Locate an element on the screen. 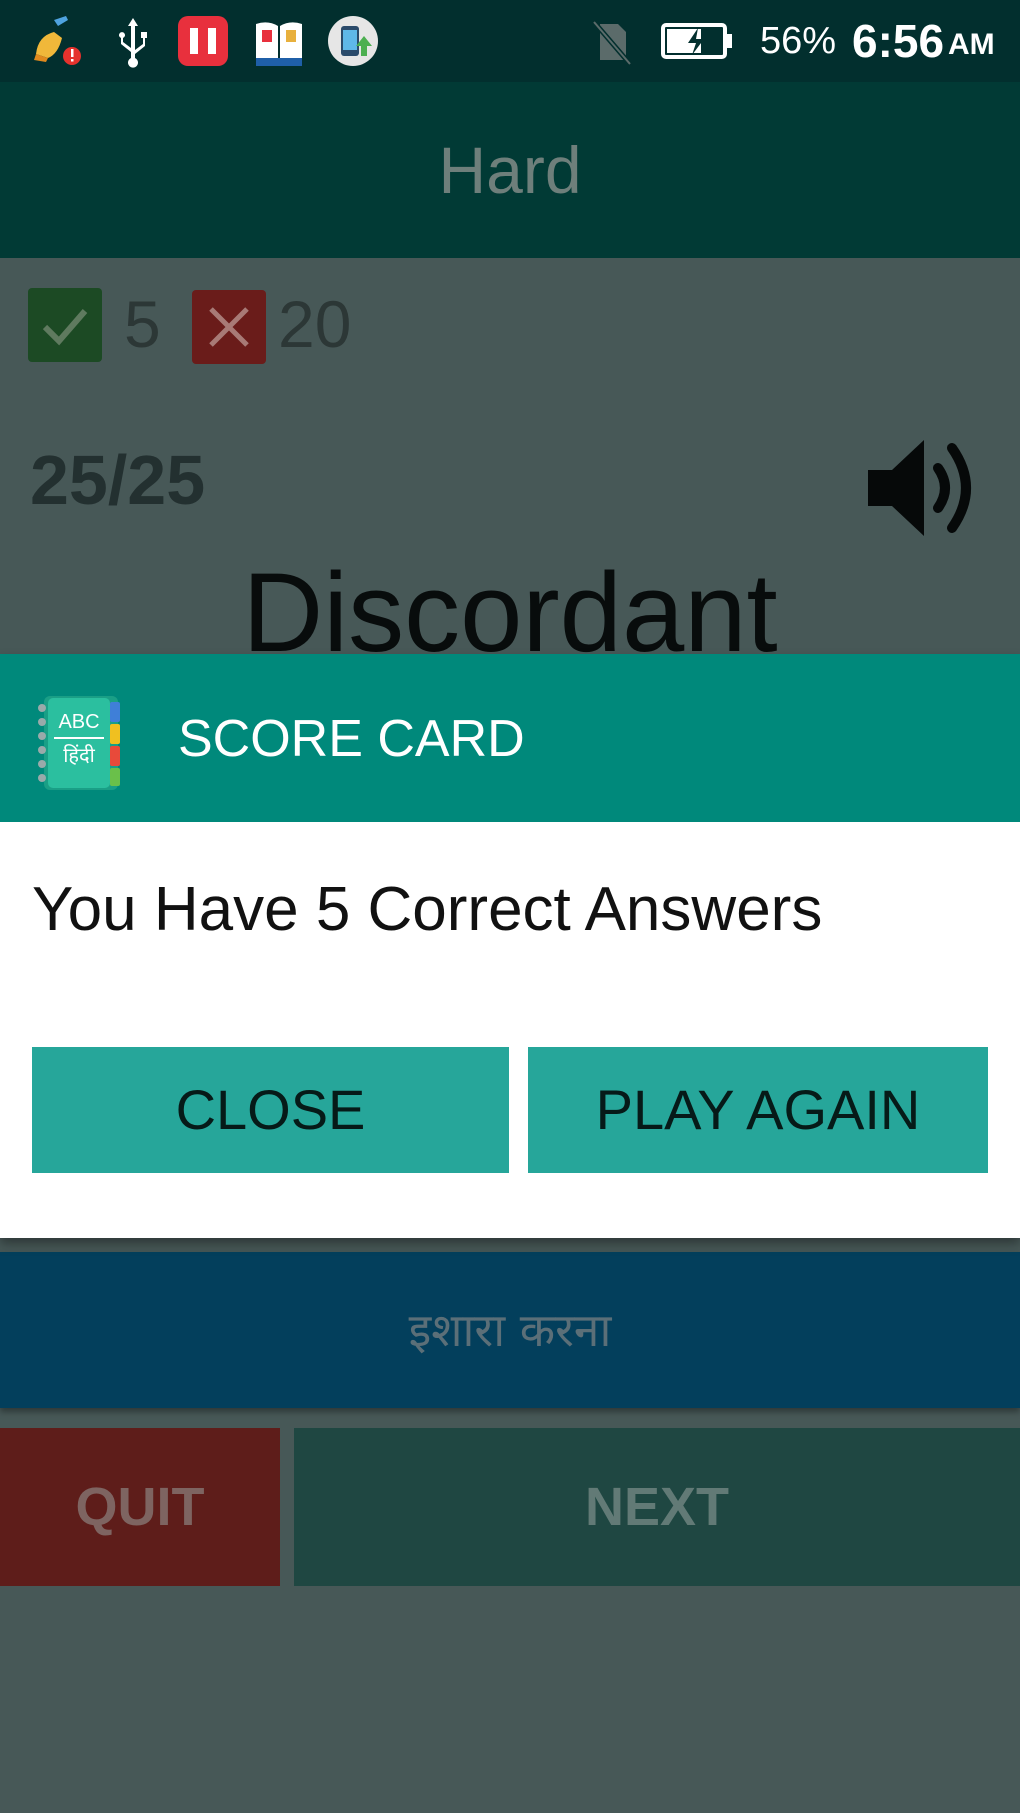 The image size is (1020, 1813). wrong-chip is located at coordinates (229, 327).